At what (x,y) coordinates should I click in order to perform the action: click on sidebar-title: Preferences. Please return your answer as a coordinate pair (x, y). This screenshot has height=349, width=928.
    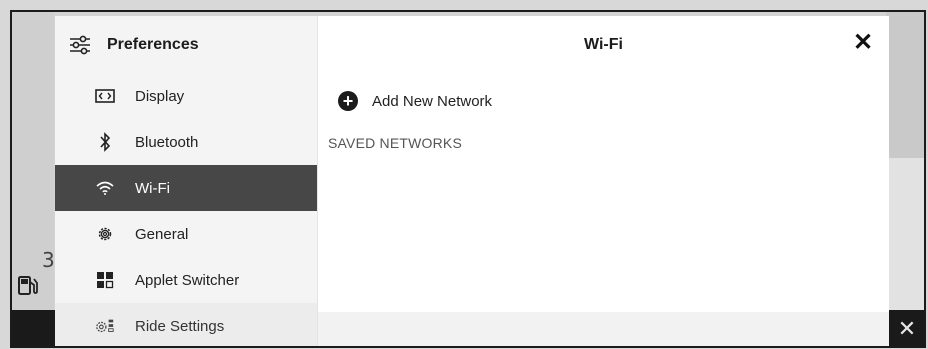
    Looking at the image, I should click on (153, 44).